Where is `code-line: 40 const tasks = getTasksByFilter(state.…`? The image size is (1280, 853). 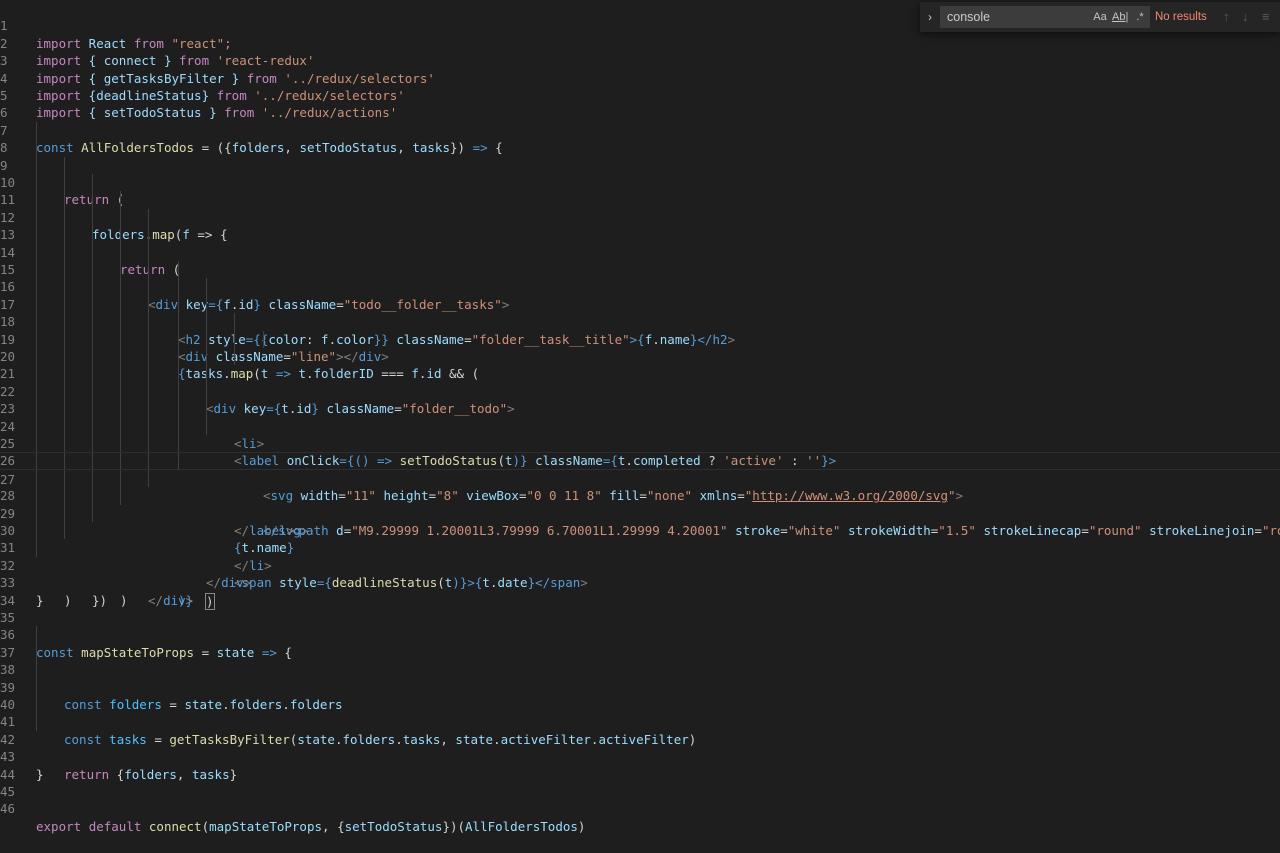 code-line: 40 const tasks = getTasksByFilter(state.… is located at coordinates (640, 712).